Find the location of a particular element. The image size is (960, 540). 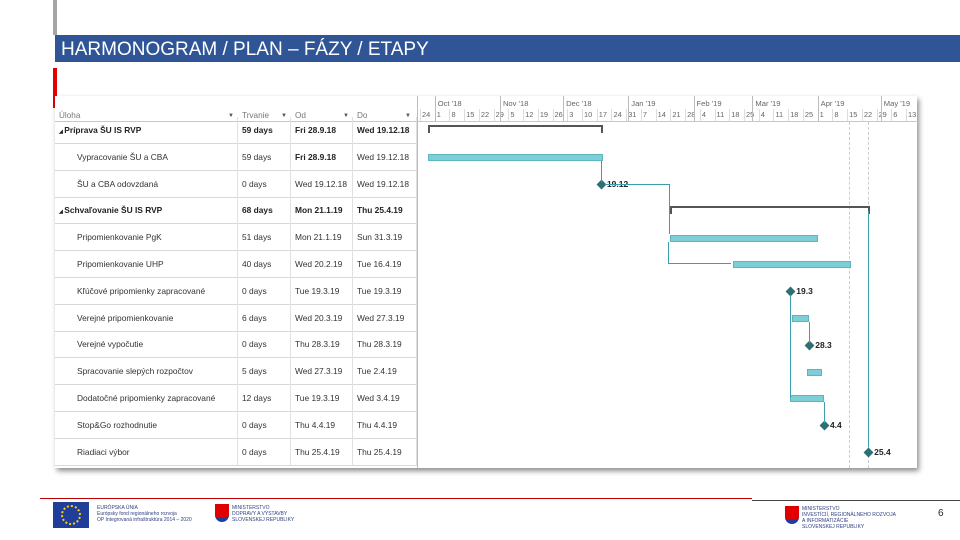

cell-start: Thu 28.3.19 is located at coordinates (322, 345).